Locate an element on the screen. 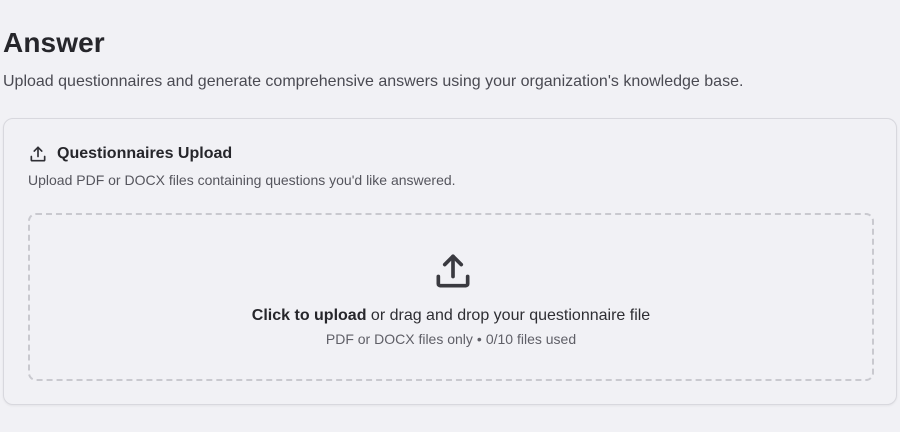 This screenshot has width=900, height=432. dropzone-hint: PDF or DOCX files only • 0/10 files used is located at coordinates (451, 339).